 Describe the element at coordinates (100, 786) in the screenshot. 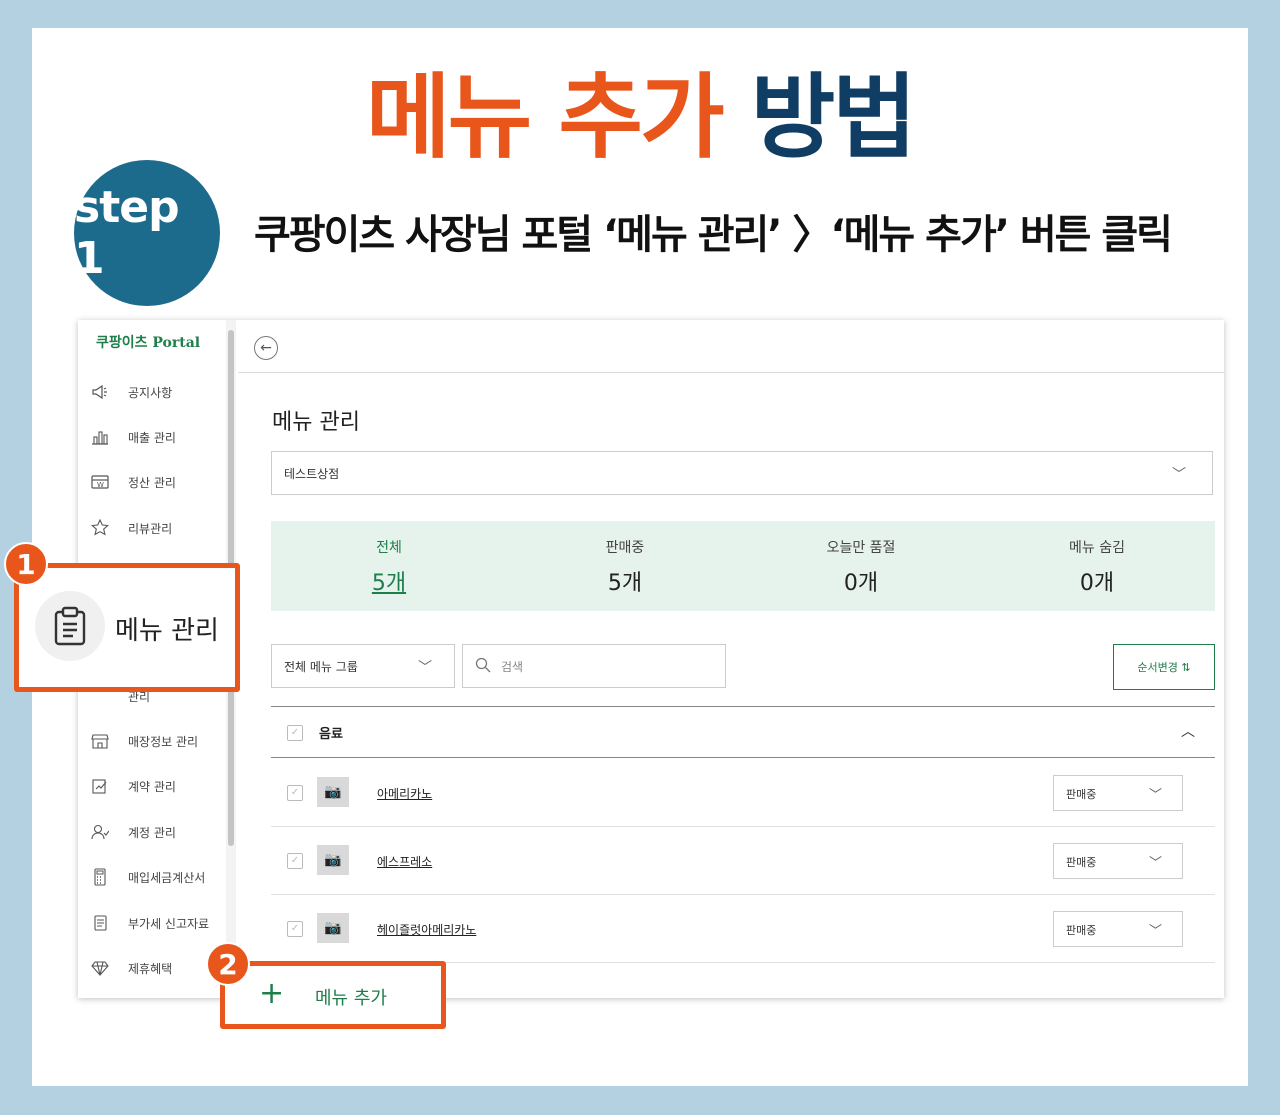

I see `contract-icon` at that location.